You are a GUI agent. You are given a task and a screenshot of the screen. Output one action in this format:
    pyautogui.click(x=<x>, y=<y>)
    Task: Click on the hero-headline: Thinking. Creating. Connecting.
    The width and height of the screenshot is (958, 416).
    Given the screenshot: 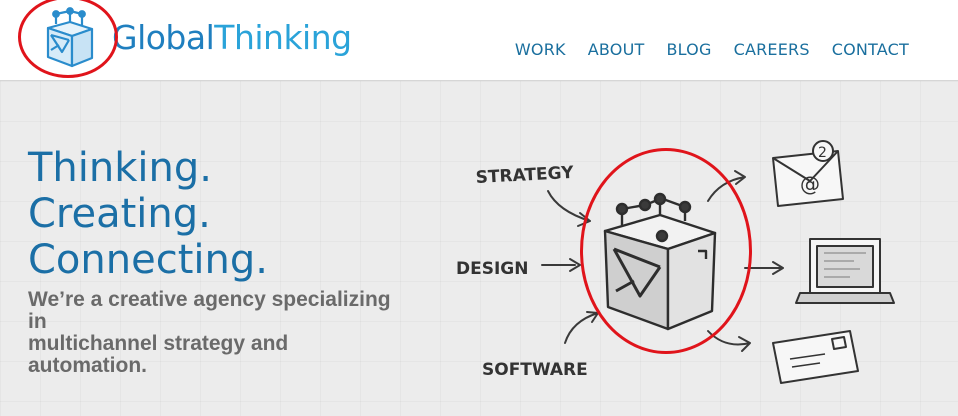 What is the action you would take?
    pyautogui.click(x=148, y=214)
    